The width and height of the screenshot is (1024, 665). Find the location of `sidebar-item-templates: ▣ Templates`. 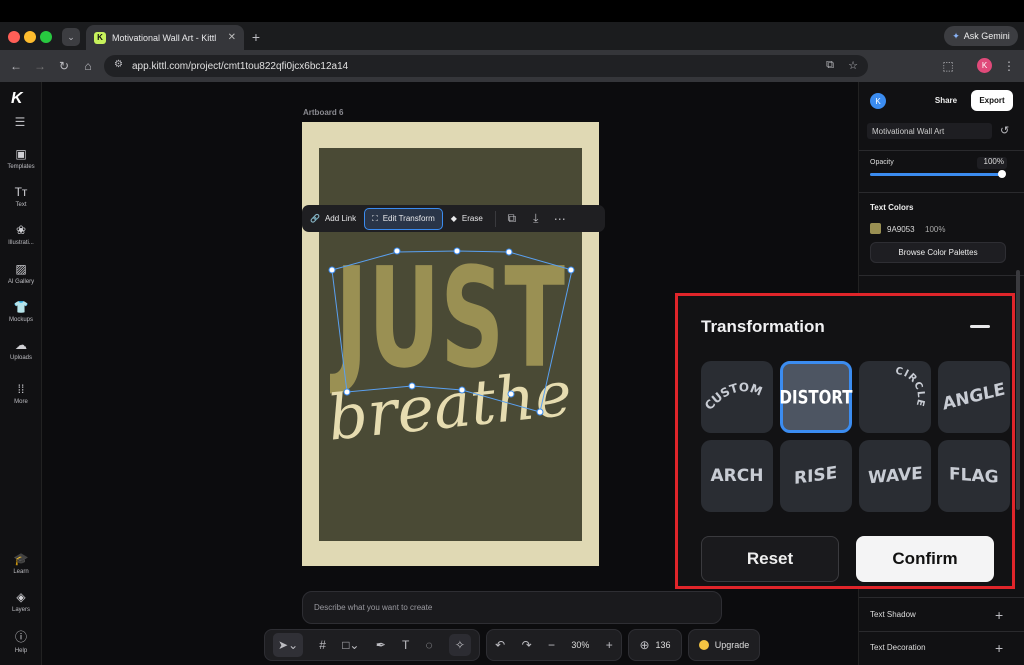

sidebar-item-templates: ▣ Templates is located at coordinates (21, 158).